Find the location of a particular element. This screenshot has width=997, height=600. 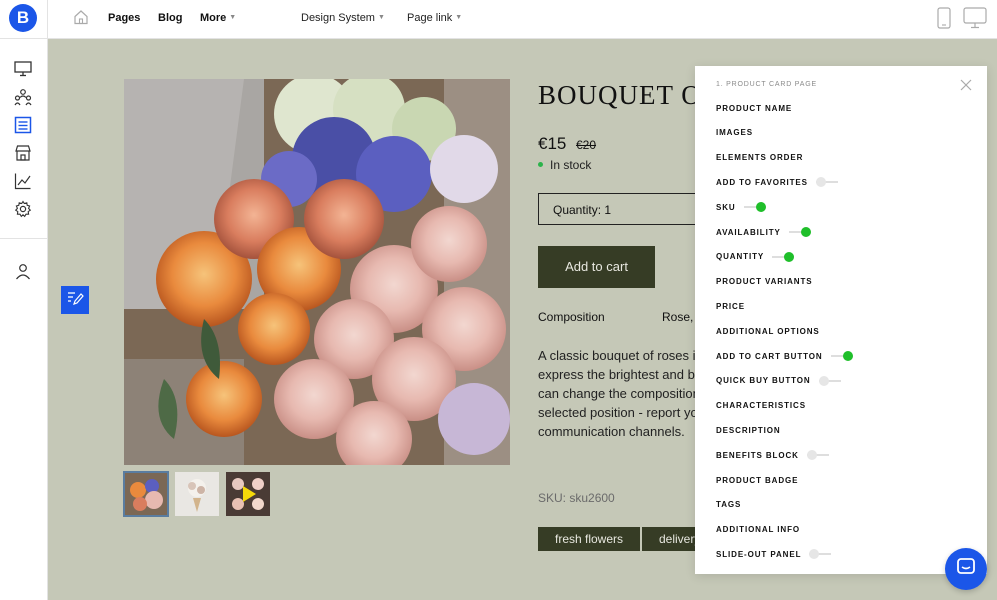

composition-label: Composition is located at coordinates (571, 317).